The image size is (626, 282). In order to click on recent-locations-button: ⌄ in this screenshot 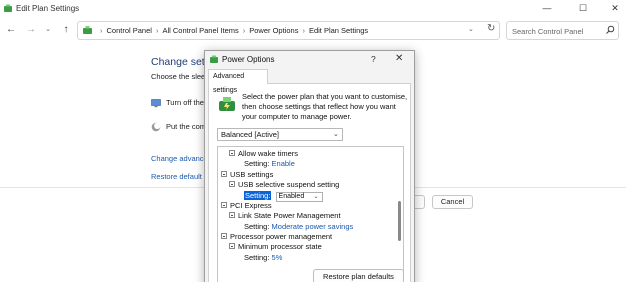, I will do `click(48, 30)`.